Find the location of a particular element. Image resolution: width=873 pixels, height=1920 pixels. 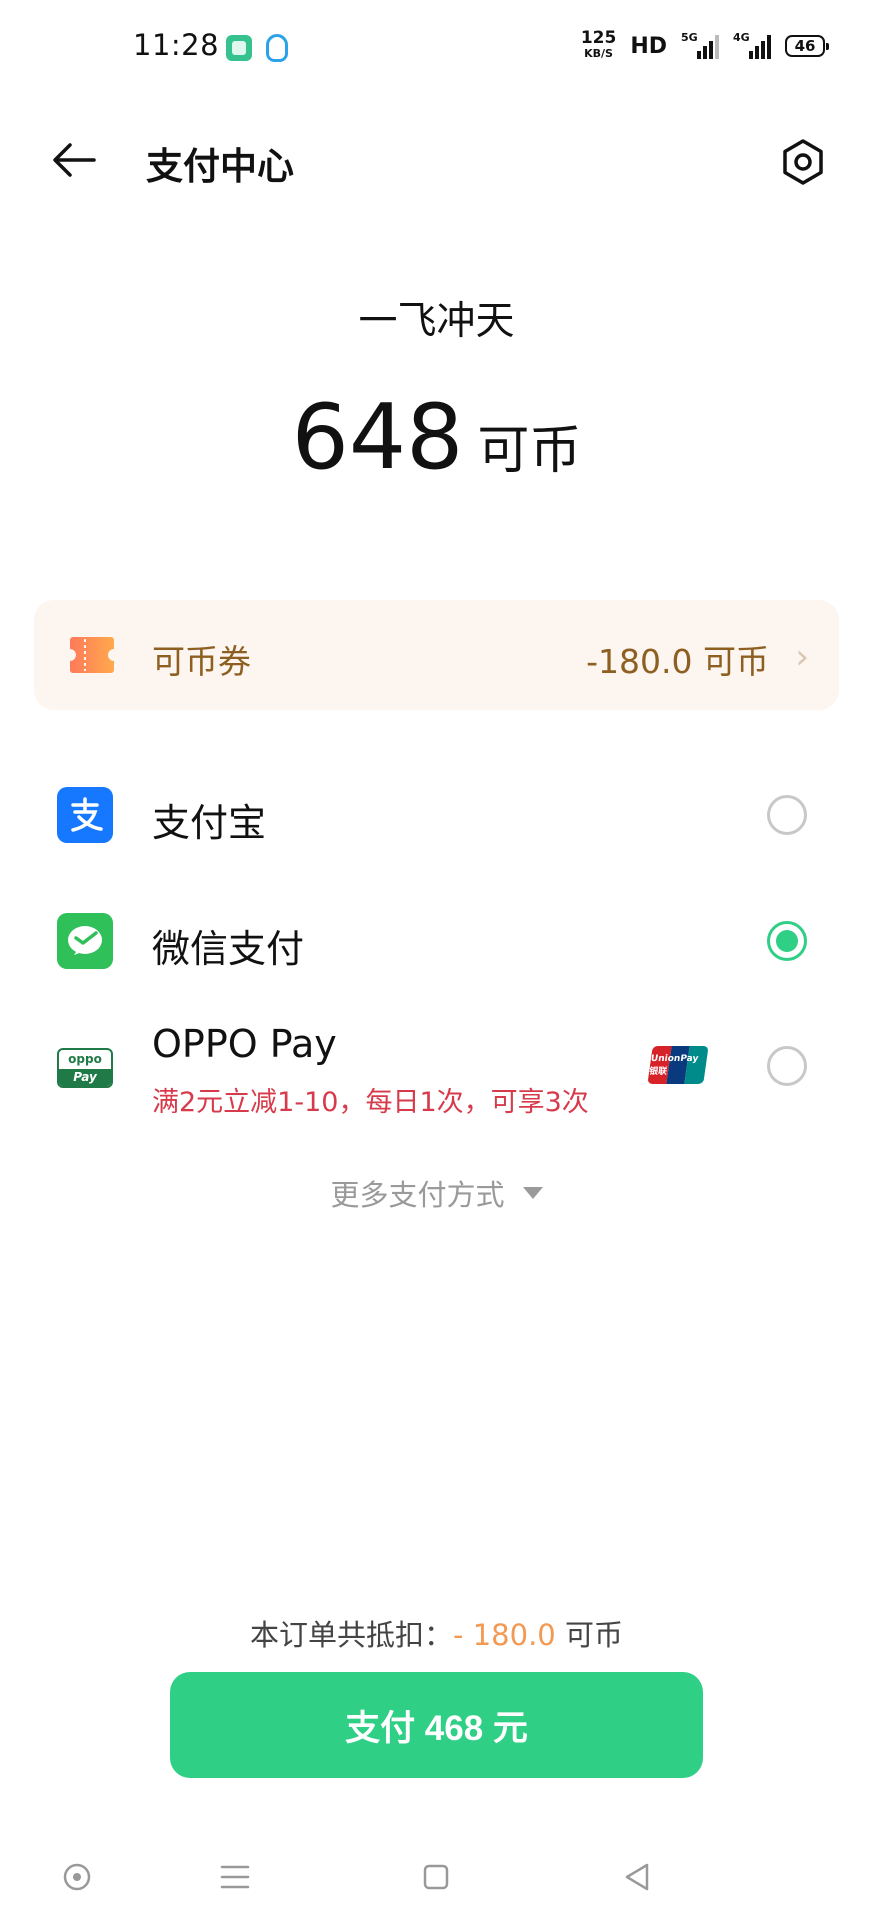

nav-assistant-button is located at coordinates (77, 1877).